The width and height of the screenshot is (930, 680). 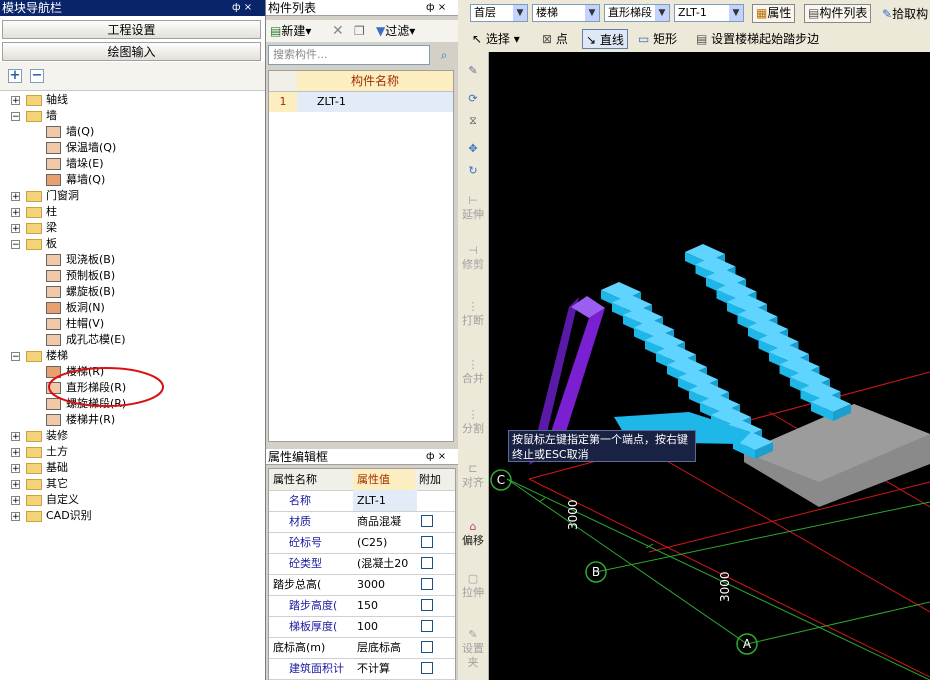 What do you see at coordinates (657, 39) in the screenshot?
I see `rectangle-button: ▭ 矩形` at bounding box center [657, 39].